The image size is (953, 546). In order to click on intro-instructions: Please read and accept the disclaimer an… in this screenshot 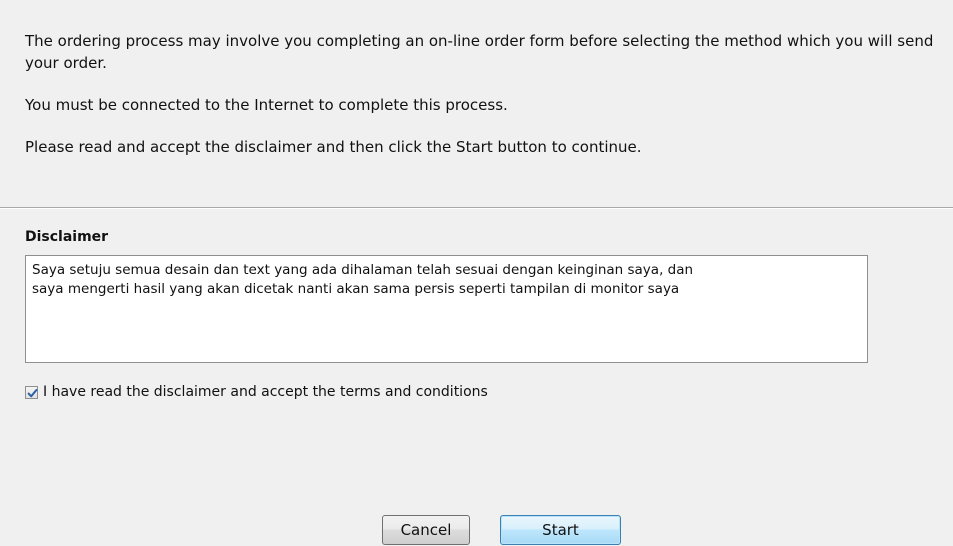, I will do `click(333, 147)`.